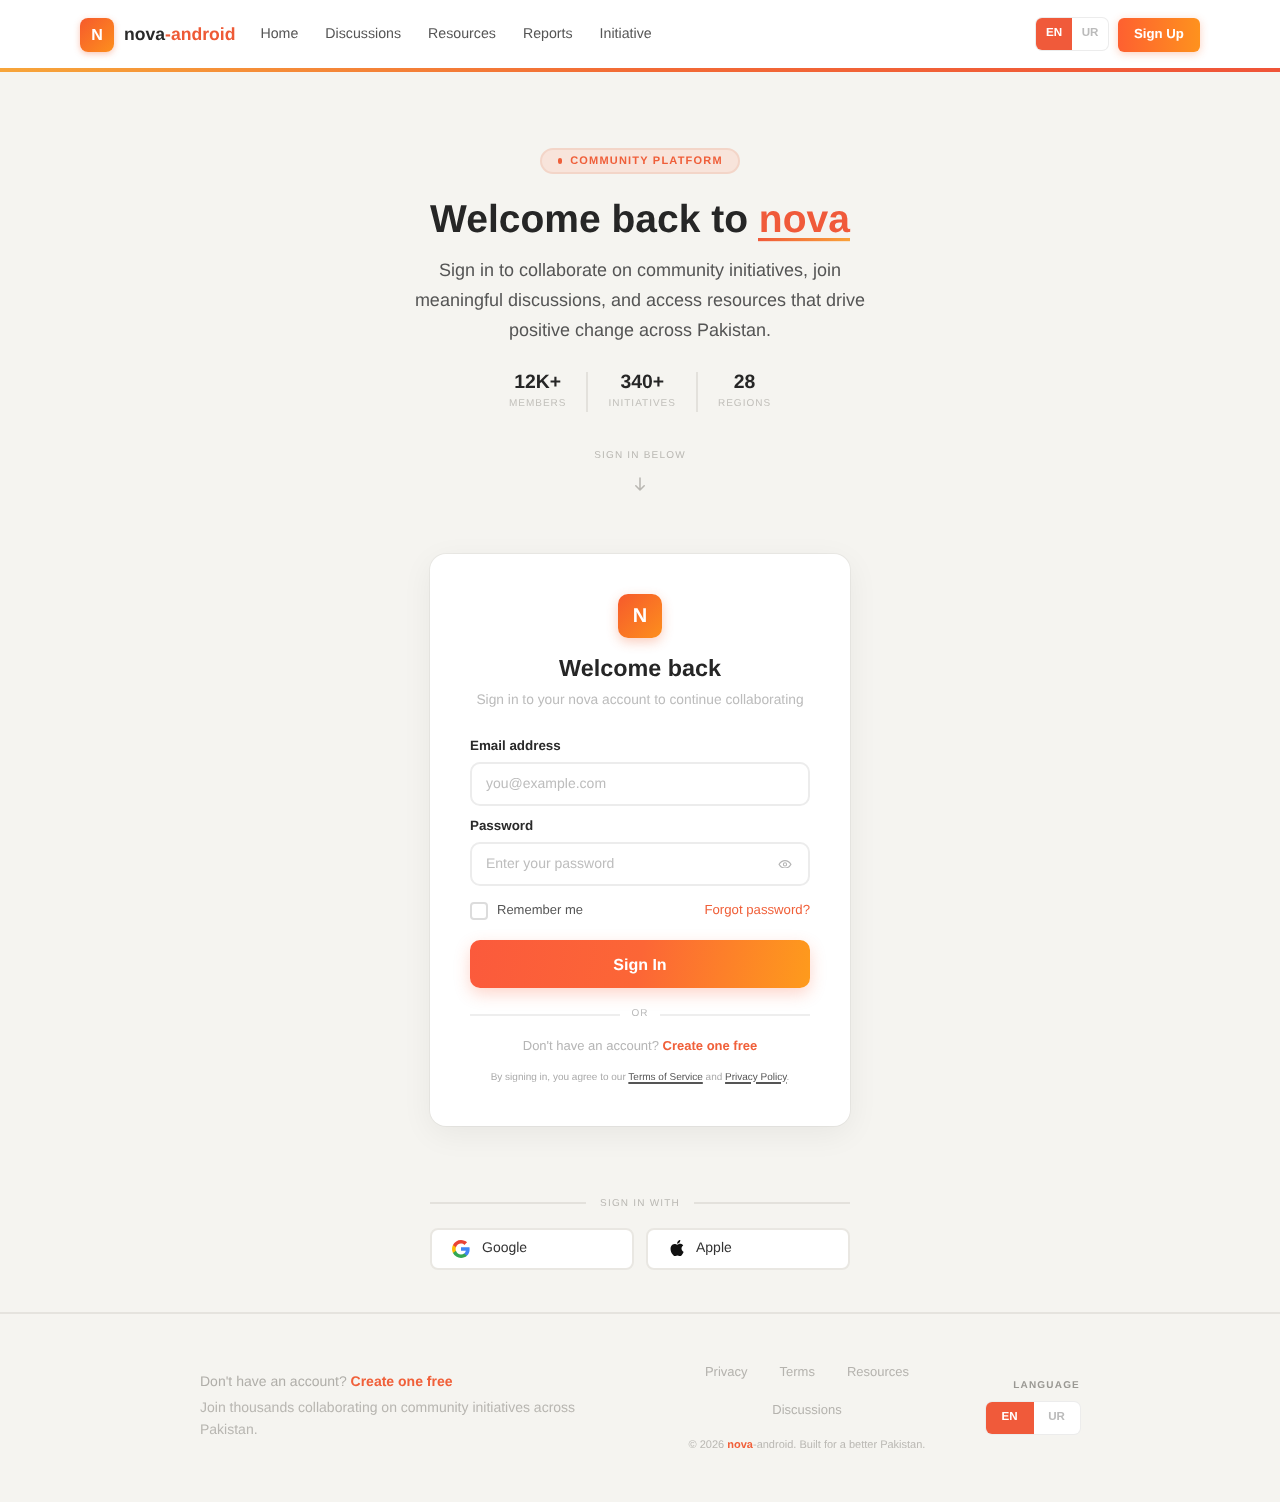 Image resolution: width=1280 pixels, height=1502 pixels. What do you see at coordinates (677, 1248) in the screenshot?
I see `apple-icon` at bounding box center [677, 1248].